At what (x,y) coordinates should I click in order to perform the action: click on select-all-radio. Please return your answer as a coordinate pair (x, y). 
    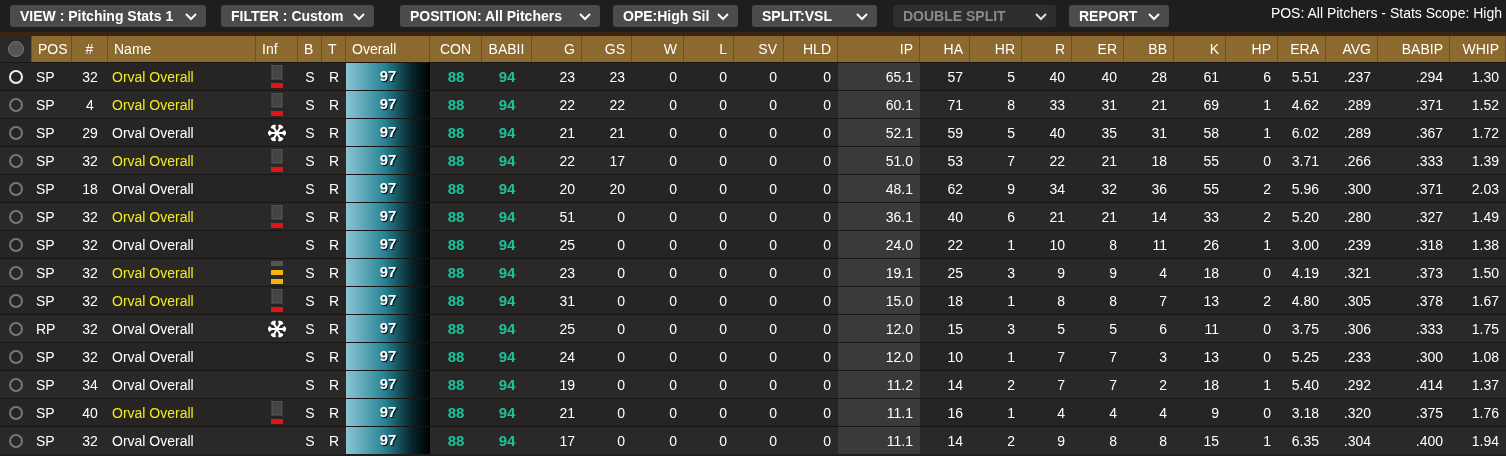
    Looking at the image, I should click on (15, 49).